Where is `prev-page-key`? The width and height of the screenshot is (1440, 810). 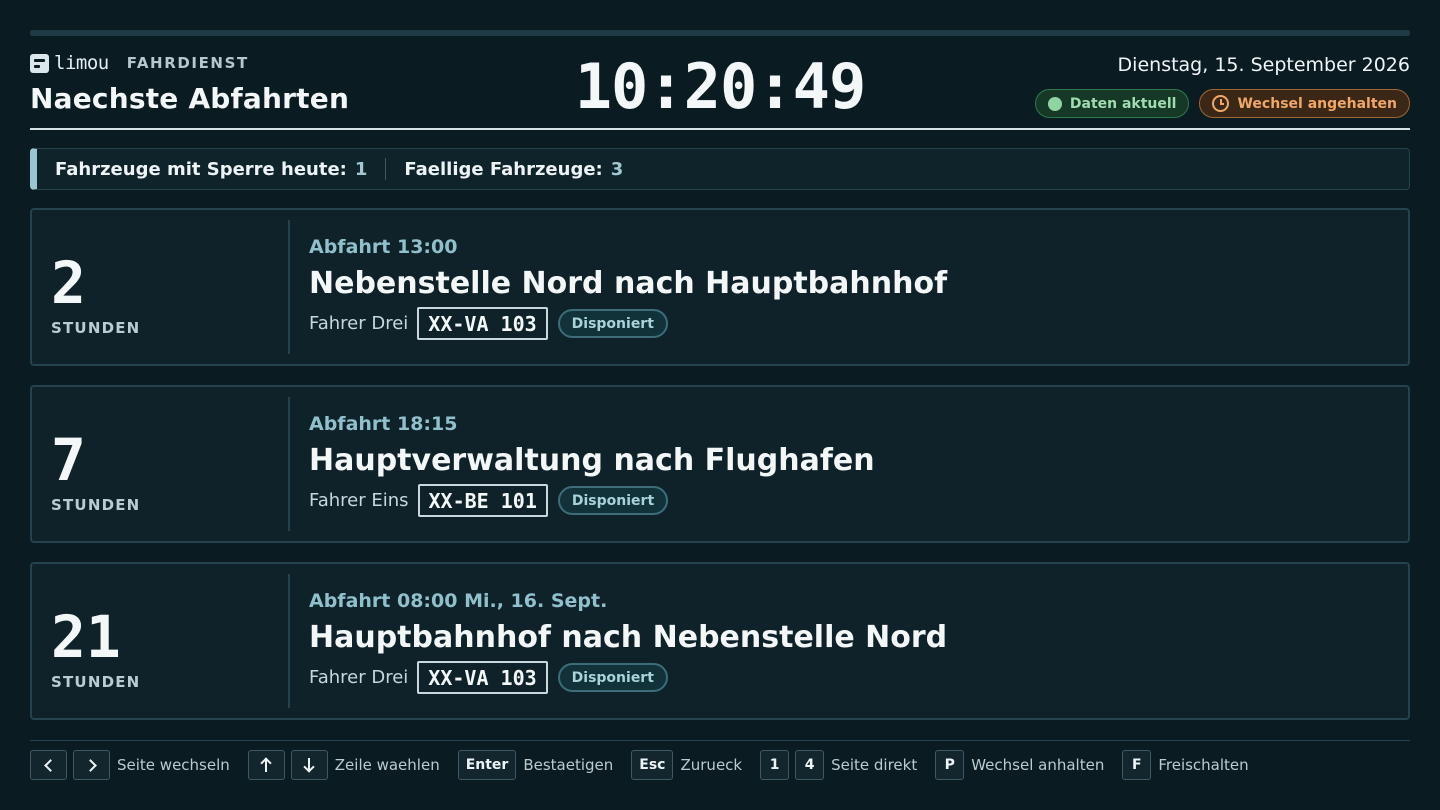 prev-page-key is located at coordinates (48, 765).